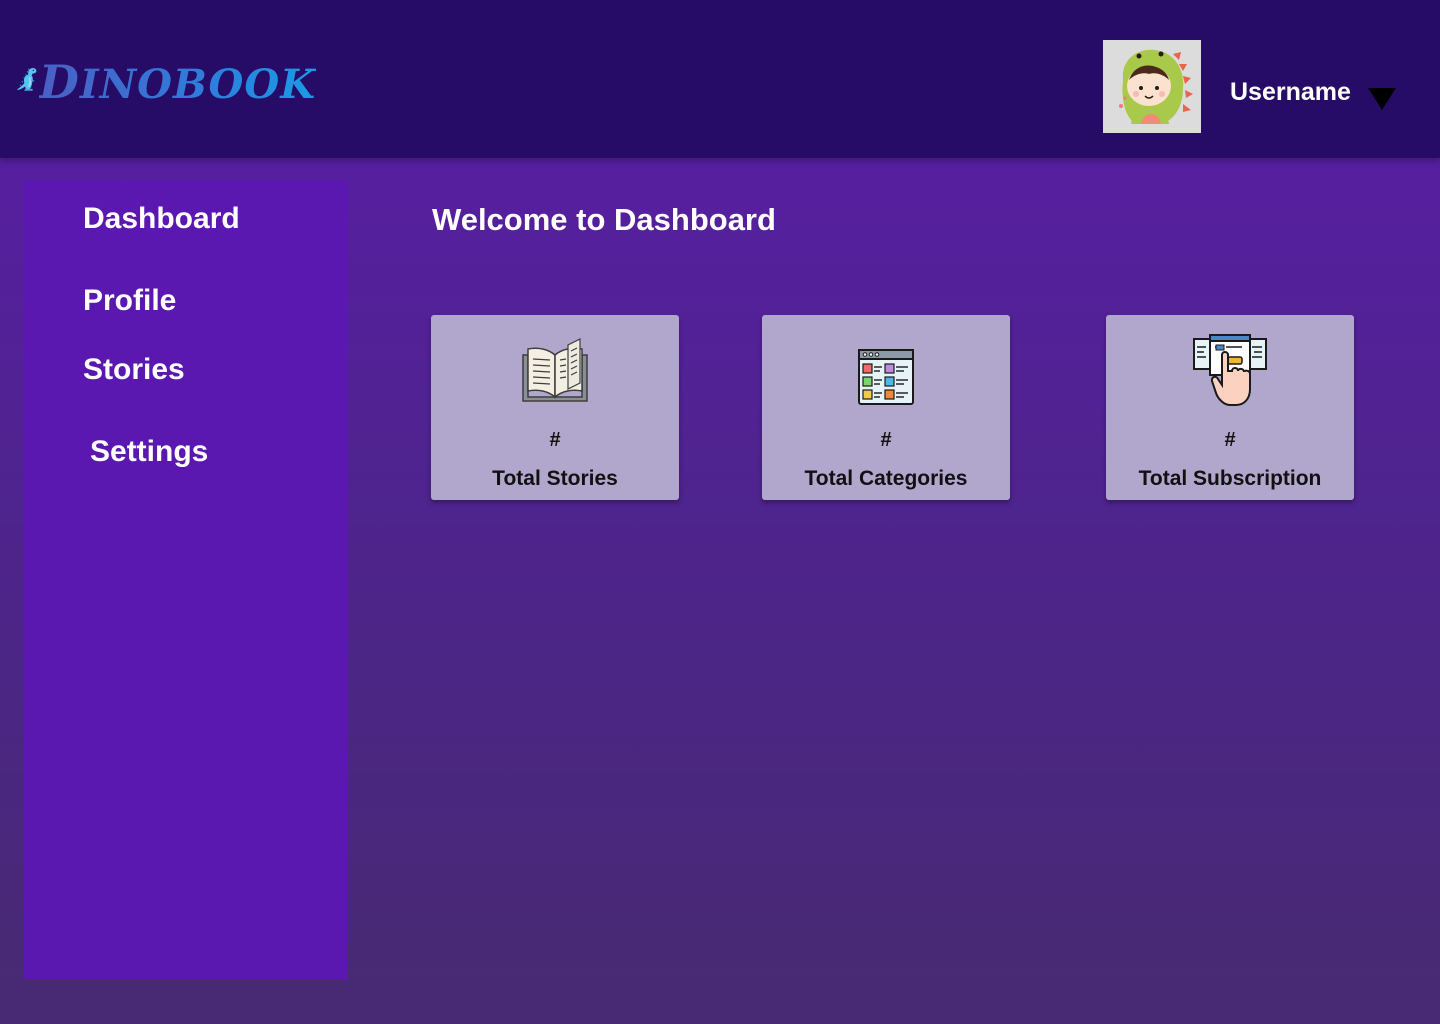 Image resolution: width=1440 pixels, height=1024 pixels. What do you see at coordinates (555, 407) in the screenshot?
I see `card-total-stories: # Total Stories` at bounding box center [555, 407].